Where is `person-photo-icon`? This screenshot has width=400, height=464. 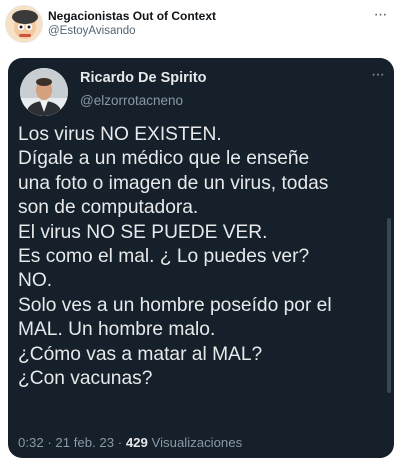
person-photo-icon is located at coordinates (44, 92).